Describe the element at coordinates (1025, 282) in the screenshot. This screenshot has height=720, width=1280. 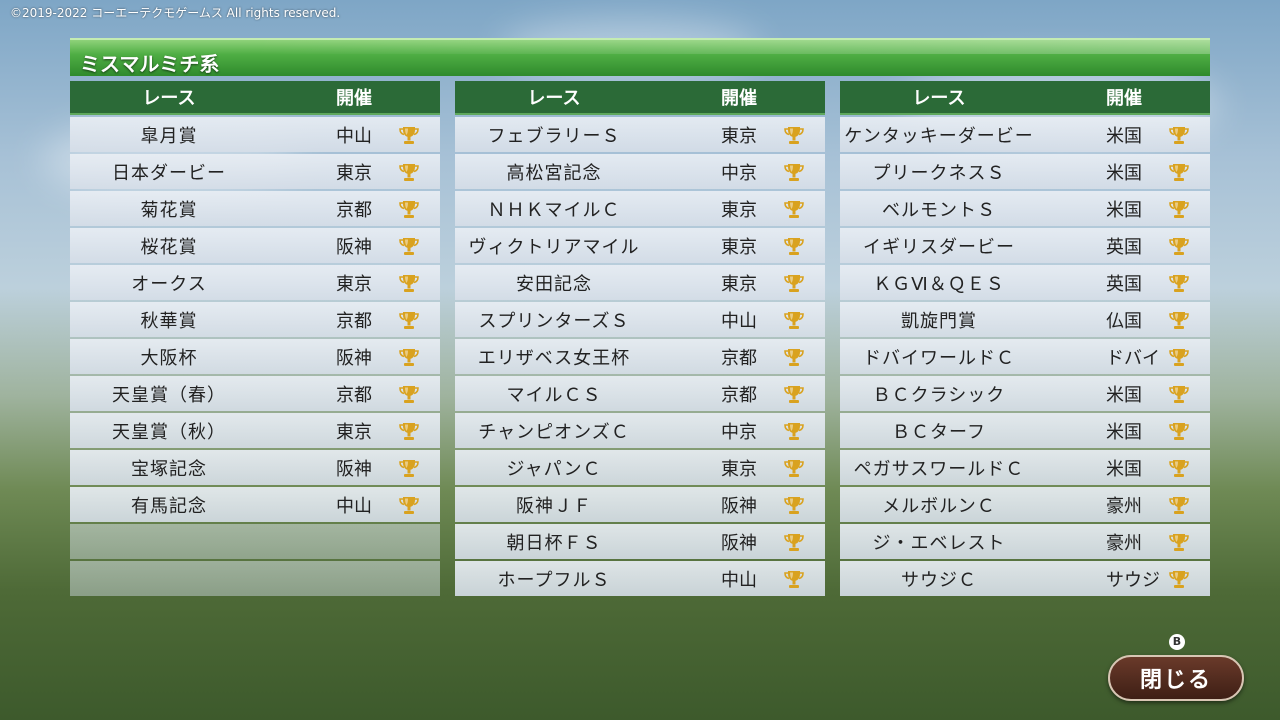
I see `race-row: ＫＧⅥ＆ＱＥＳ 英国` at that location.